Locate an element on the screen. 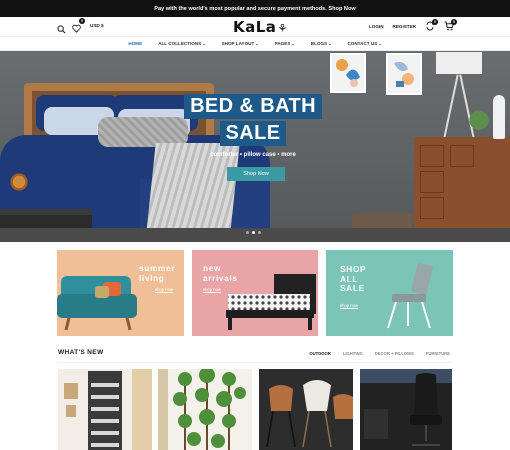 Image resolution: width=510 pixels, height=450 pixels. nav-item-pages: PAGES⌄ is located at coordinates (285, 43).